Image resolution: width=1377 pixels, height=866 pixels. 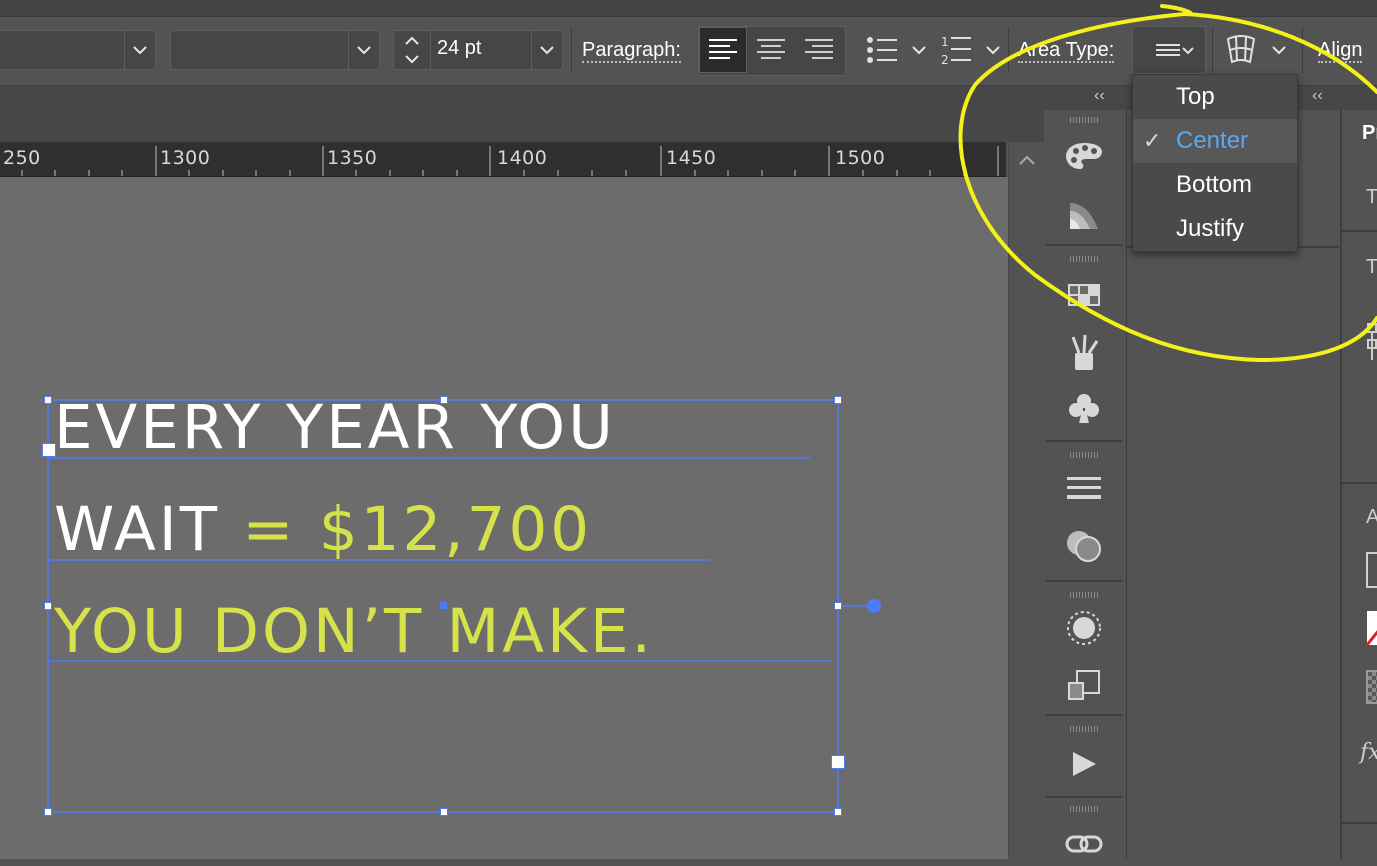 I want to click on appearance-icon, so click(x=1084, y=628).